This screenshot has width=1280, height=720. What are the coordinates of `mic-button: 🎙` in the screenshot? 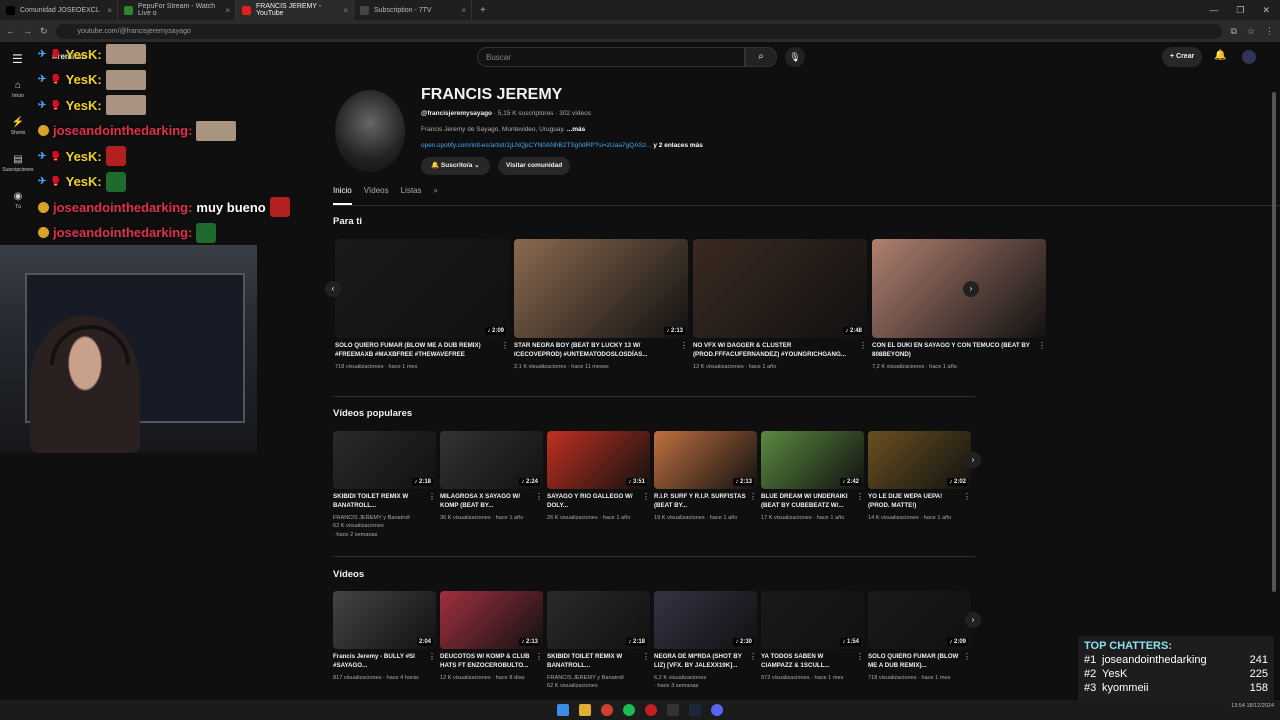 It's located at (795, 57).